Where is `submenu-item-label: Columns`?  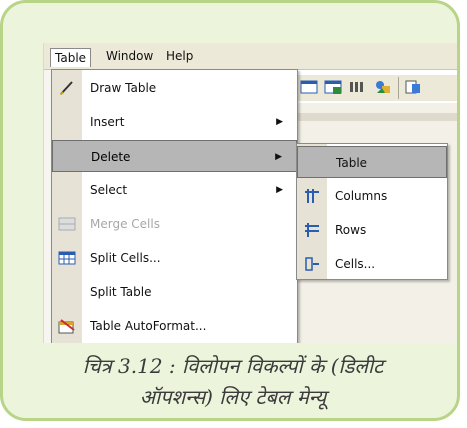 submenu-item-label: Columns is located at coordinates (361, 196).